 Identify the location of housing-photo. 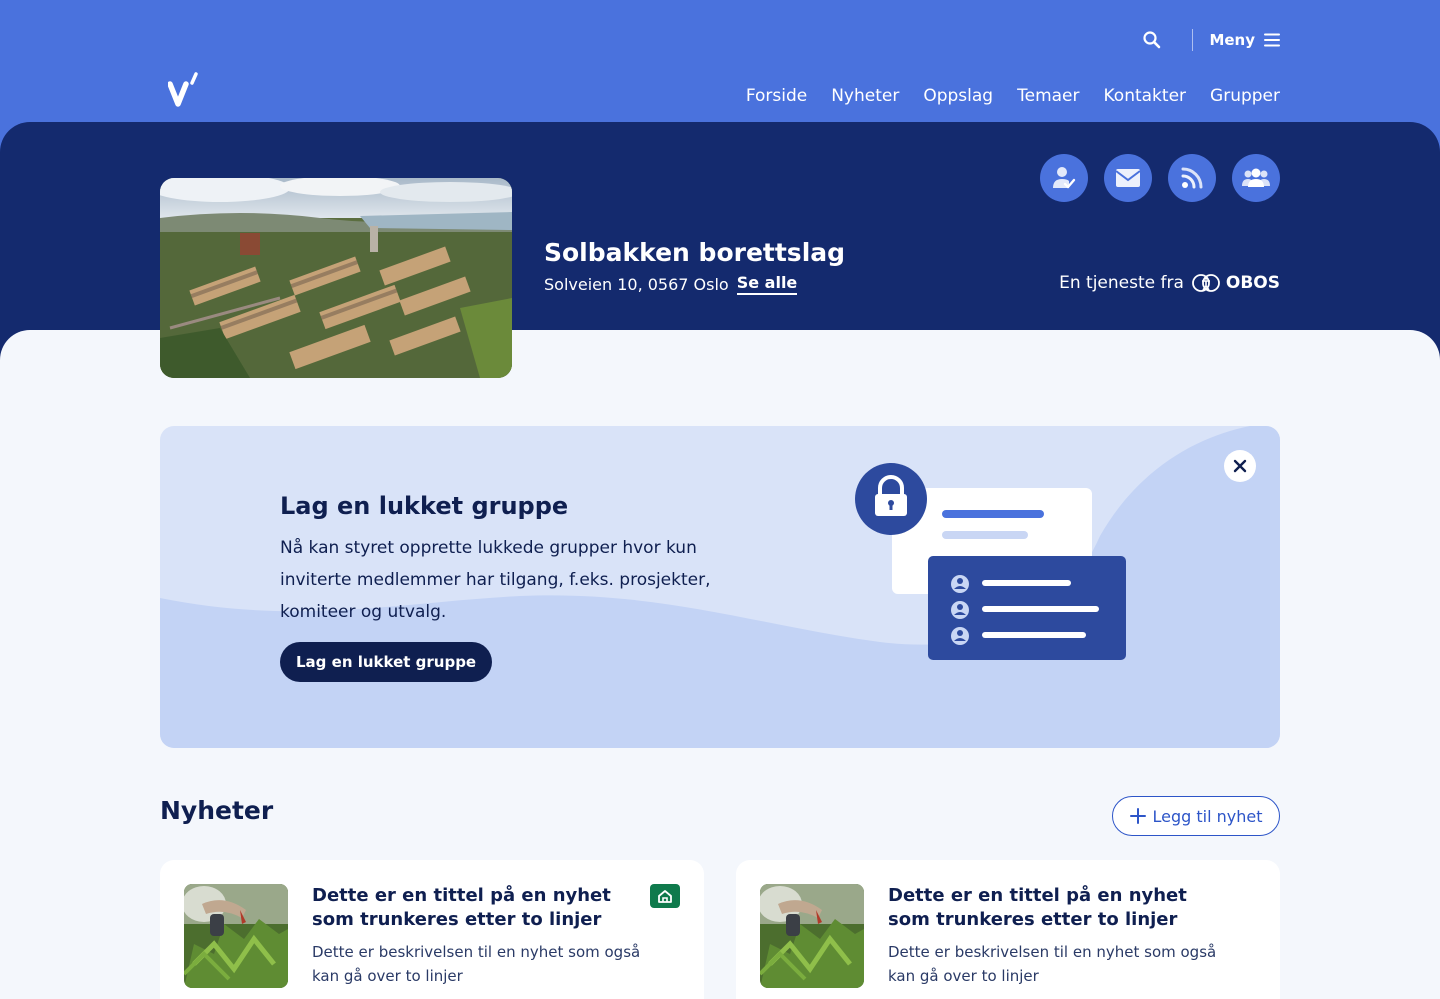
(336, 278).